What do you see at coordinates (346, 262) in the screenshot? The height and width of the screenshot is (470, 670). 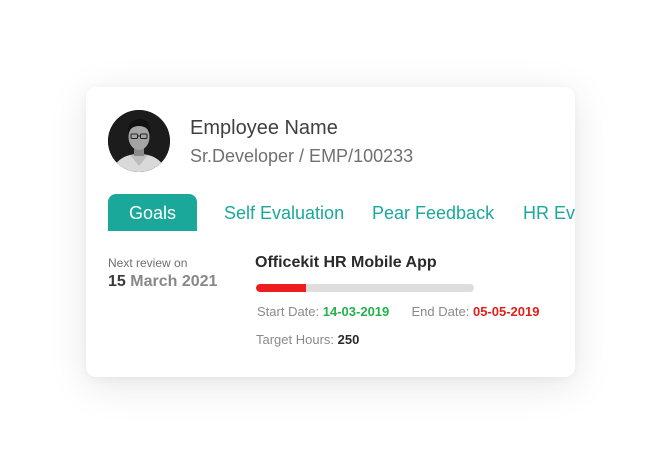 I see `project-title: Officekit HR Mobile App` at bounding box center [346, 262].